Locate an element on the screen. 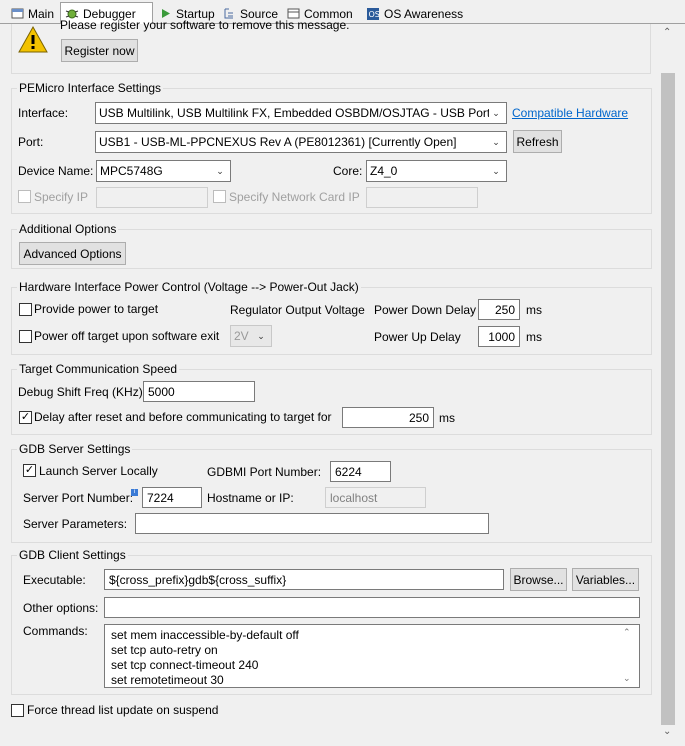 The width and height of the screenshot is (685, 746). additional-options-title: Additional Options is located at coordinates (68, 229).